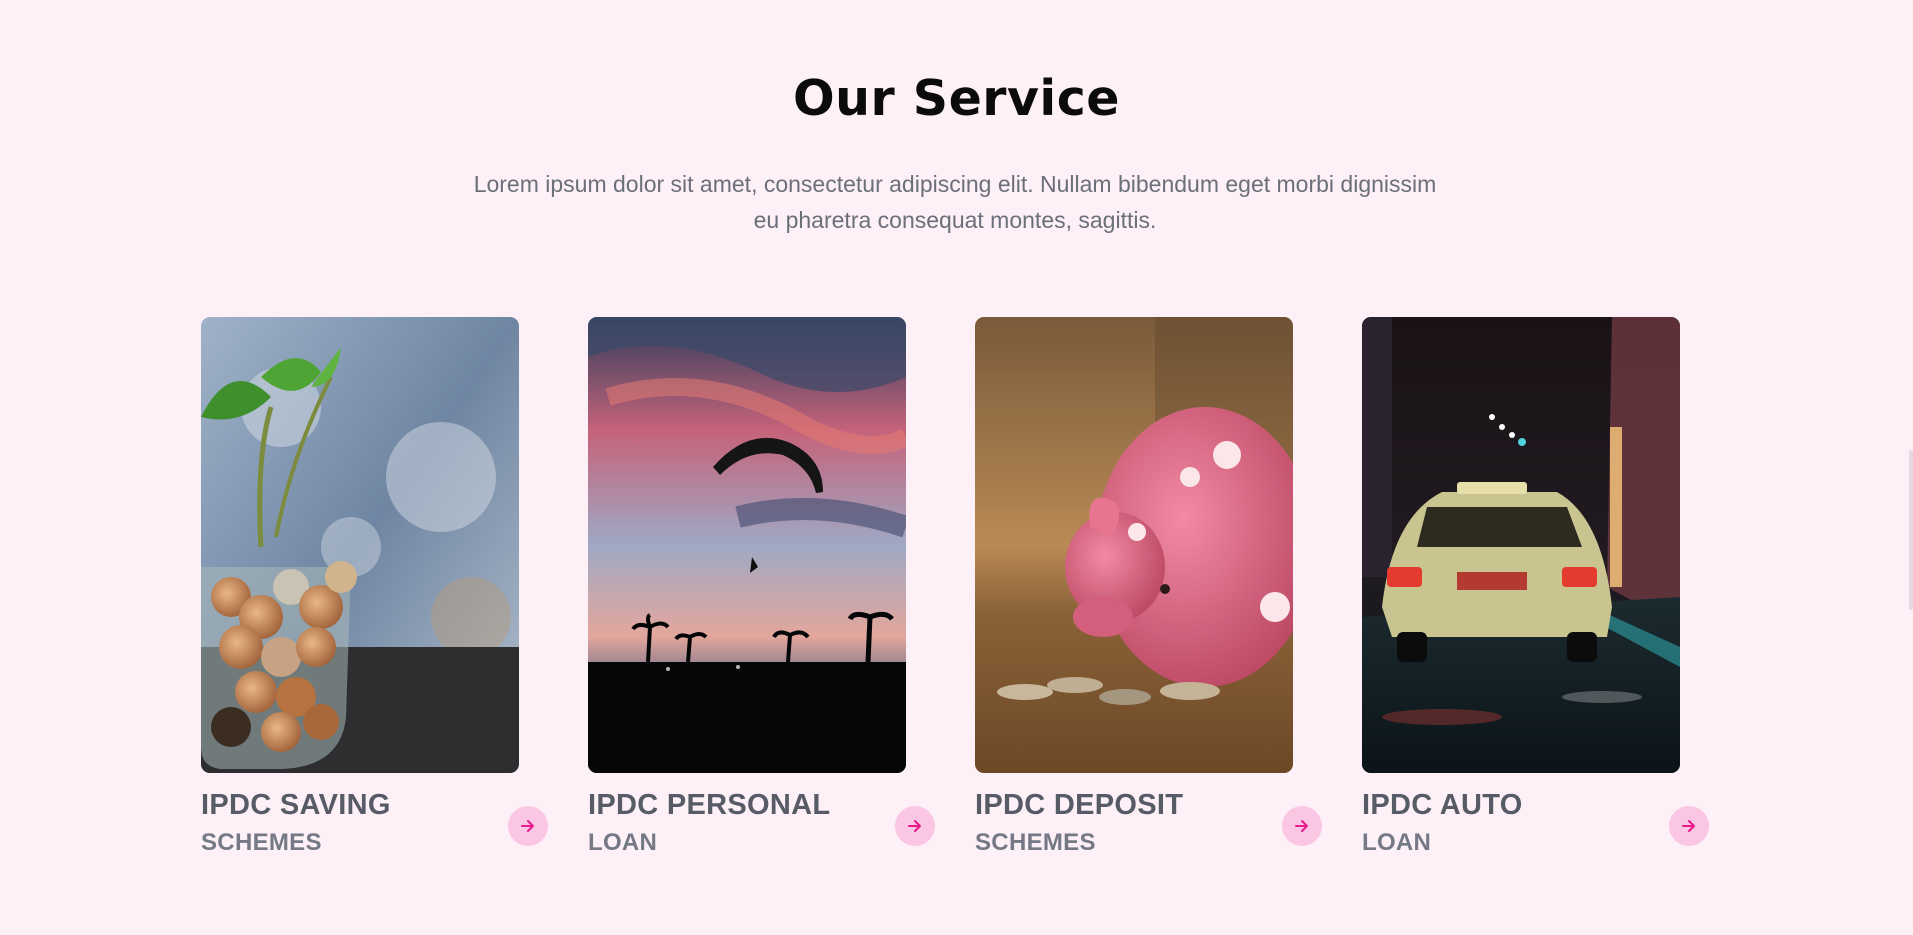 This screenshot has height=935, width=1913. Describe the element at coordinates (296, 805) in the screenshot. I see `card-title: IPDC SAVING` at that location.